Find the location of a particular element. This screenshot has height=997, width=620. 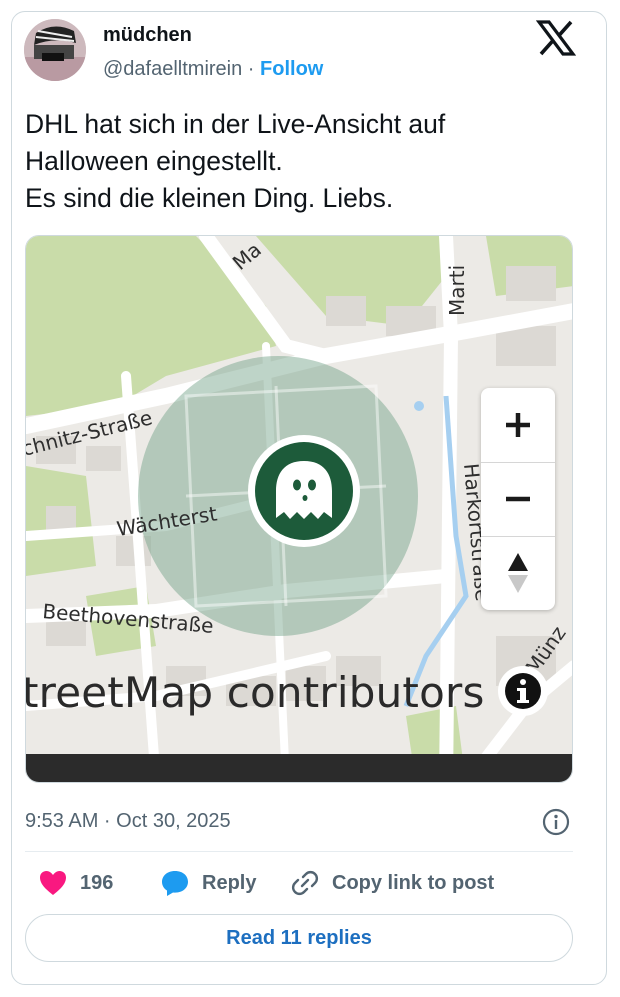

zoom-control is located at coordinates (518, 499).